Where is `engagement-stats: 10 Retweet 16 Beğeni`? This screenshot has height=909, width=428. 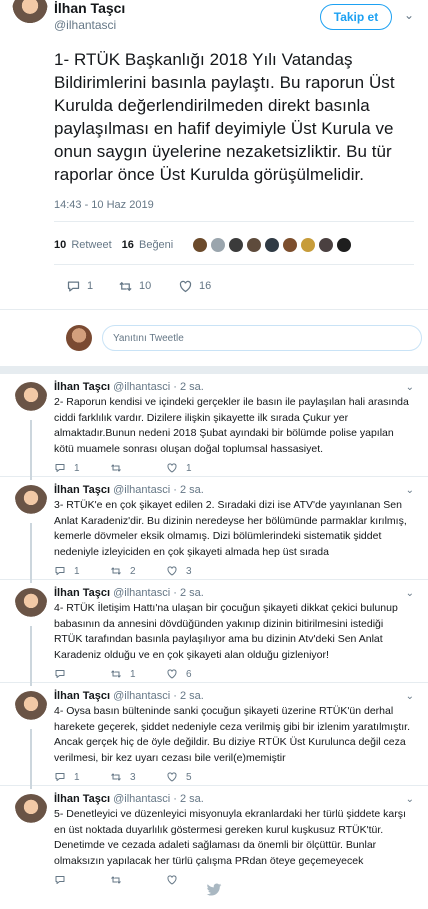 engagement-stats: 10 Retweet 16 Beğeni is located at coordinates (241, 245).